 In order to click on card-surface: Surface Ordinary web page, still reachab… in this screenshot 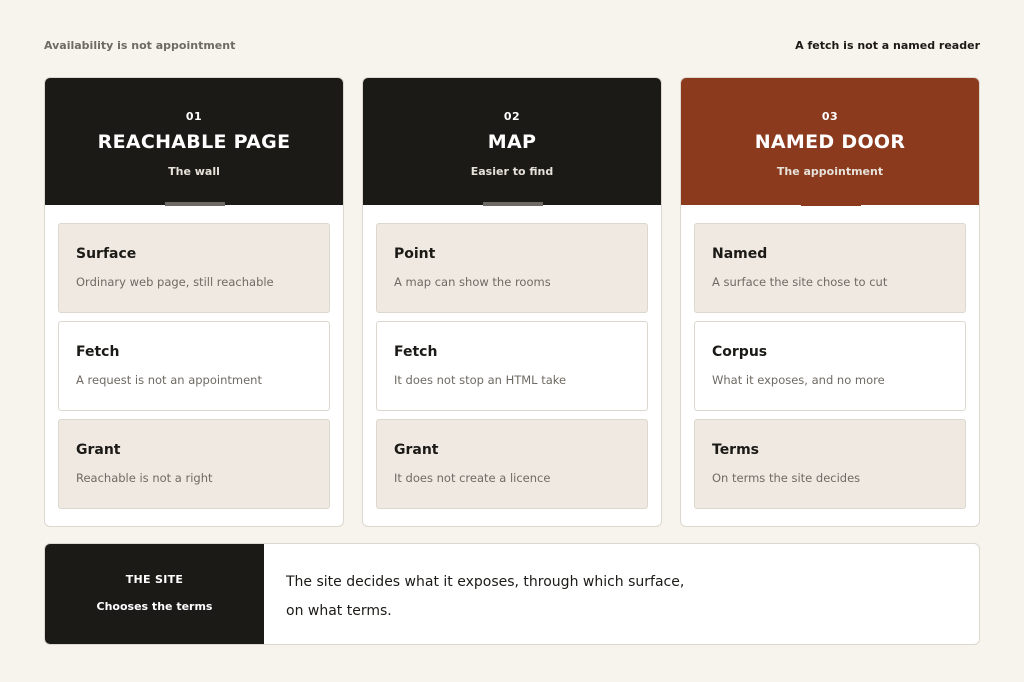, I will do `click(194, 268)`.